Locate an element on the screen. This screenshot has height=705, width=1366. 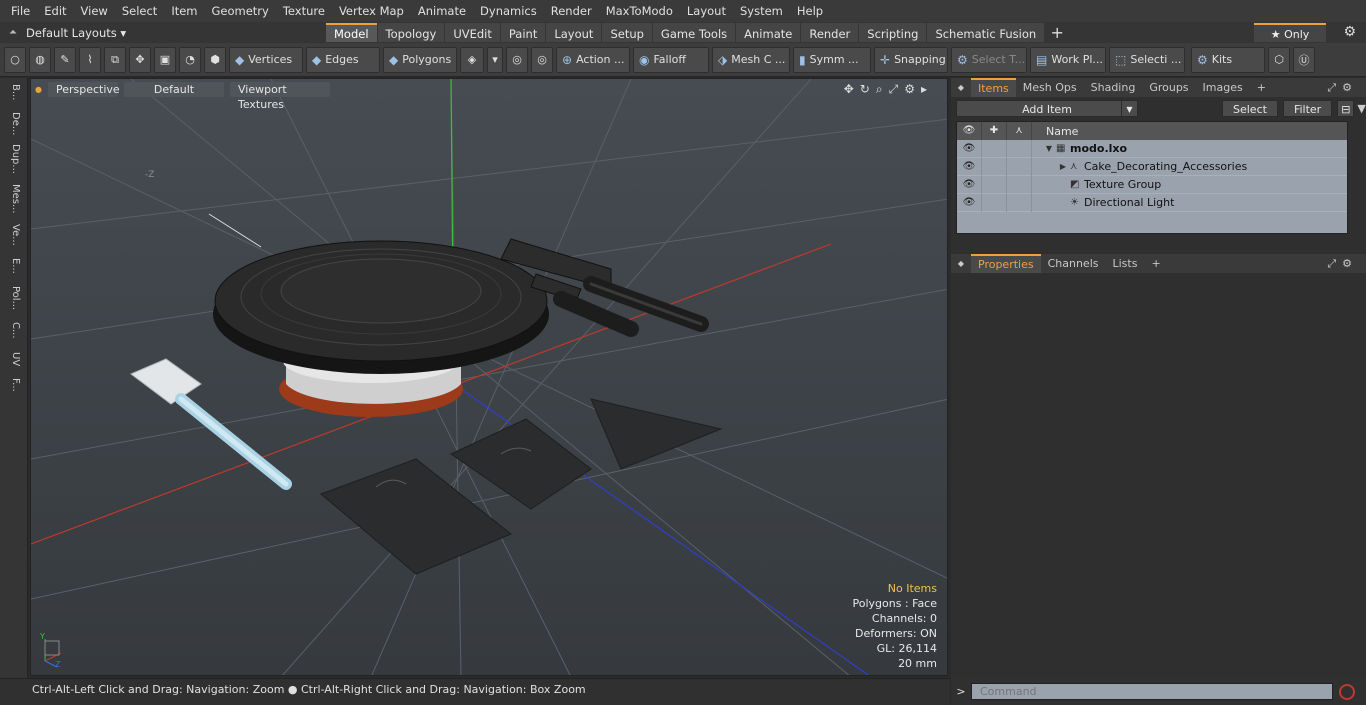
menu-file: File is located at coordinates (20, 11).